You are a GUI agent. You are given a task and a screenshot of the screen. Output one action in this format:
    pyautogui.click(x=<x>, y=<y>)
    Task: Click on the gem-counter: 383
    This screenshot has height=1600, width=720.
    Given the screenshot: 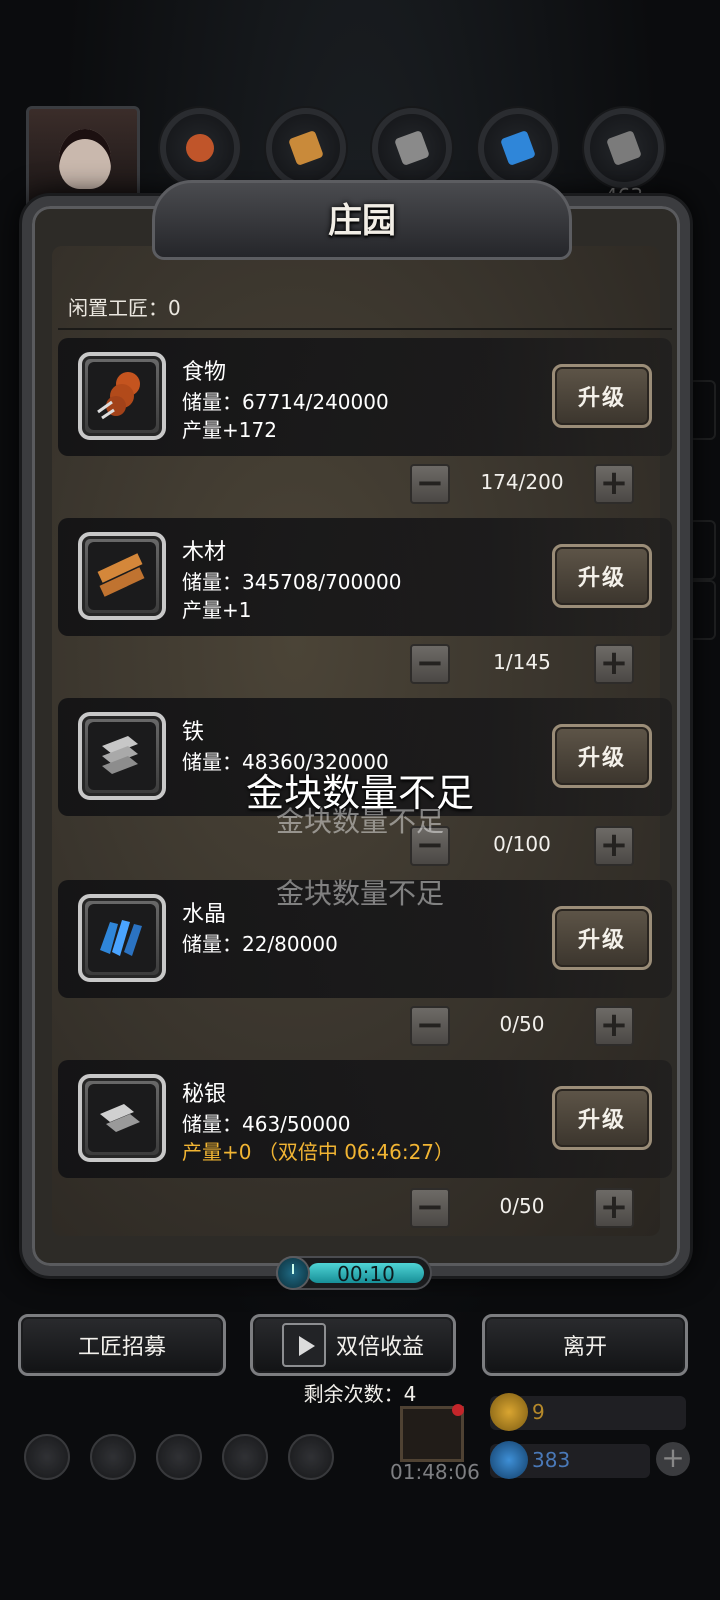 What is the action you would take?
    pyautogui.click(x=570, y=1460)
    